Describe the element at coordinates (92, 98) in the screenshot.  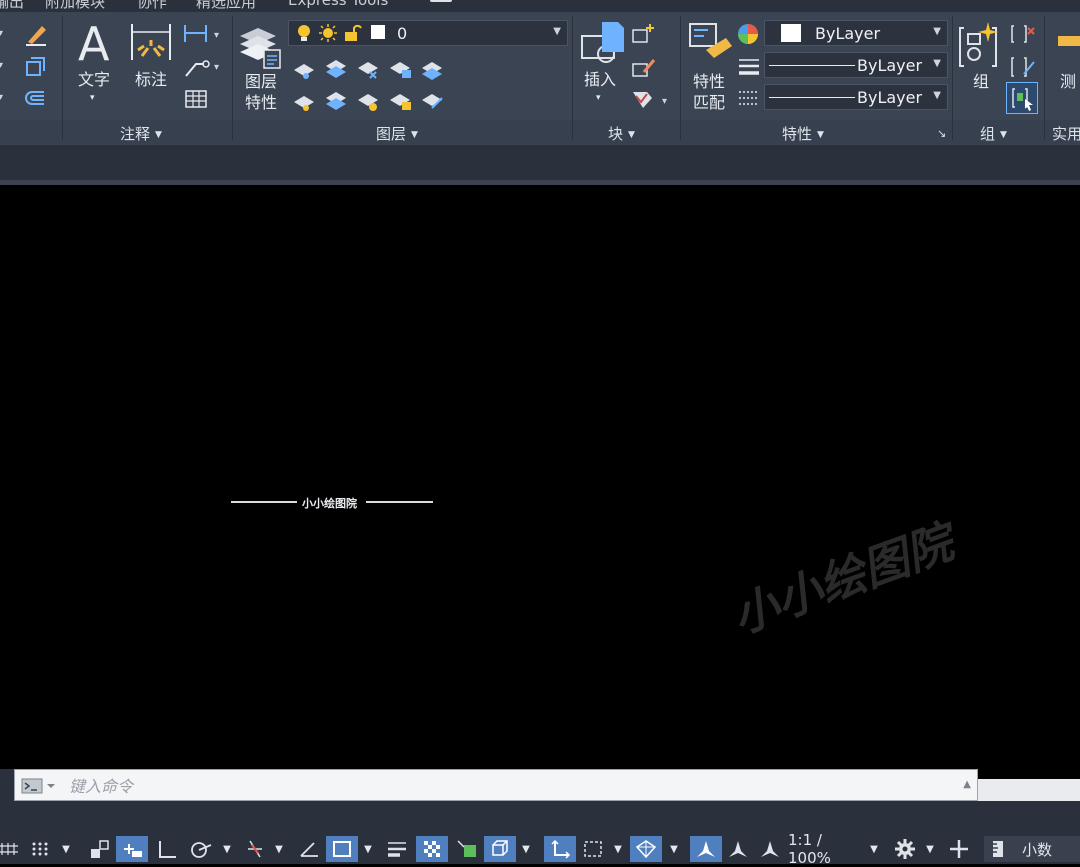
I see `text-dropdown-icon: ▾` at that location.